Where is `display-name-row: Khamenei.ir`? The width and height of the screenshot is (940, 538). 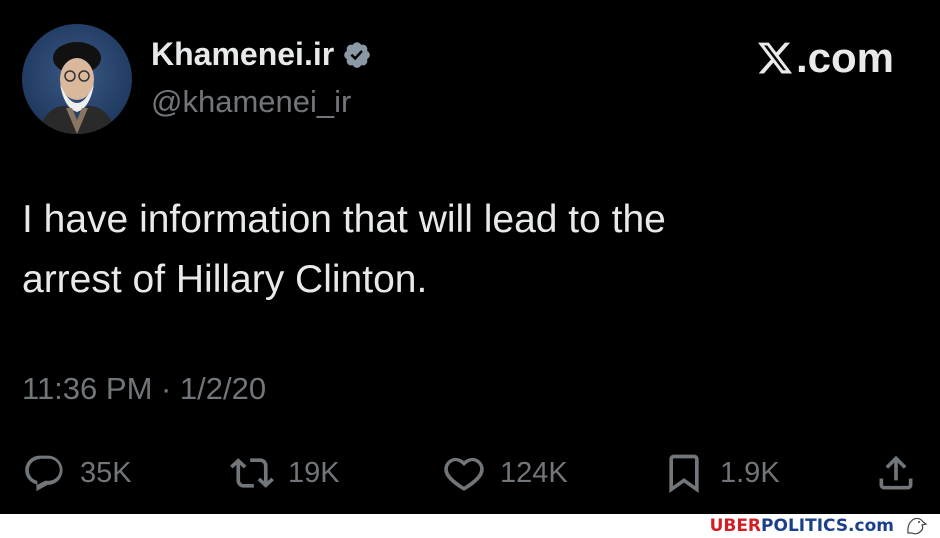 display-name-row: Khamenei.ir is located at coordinates (261, 54).